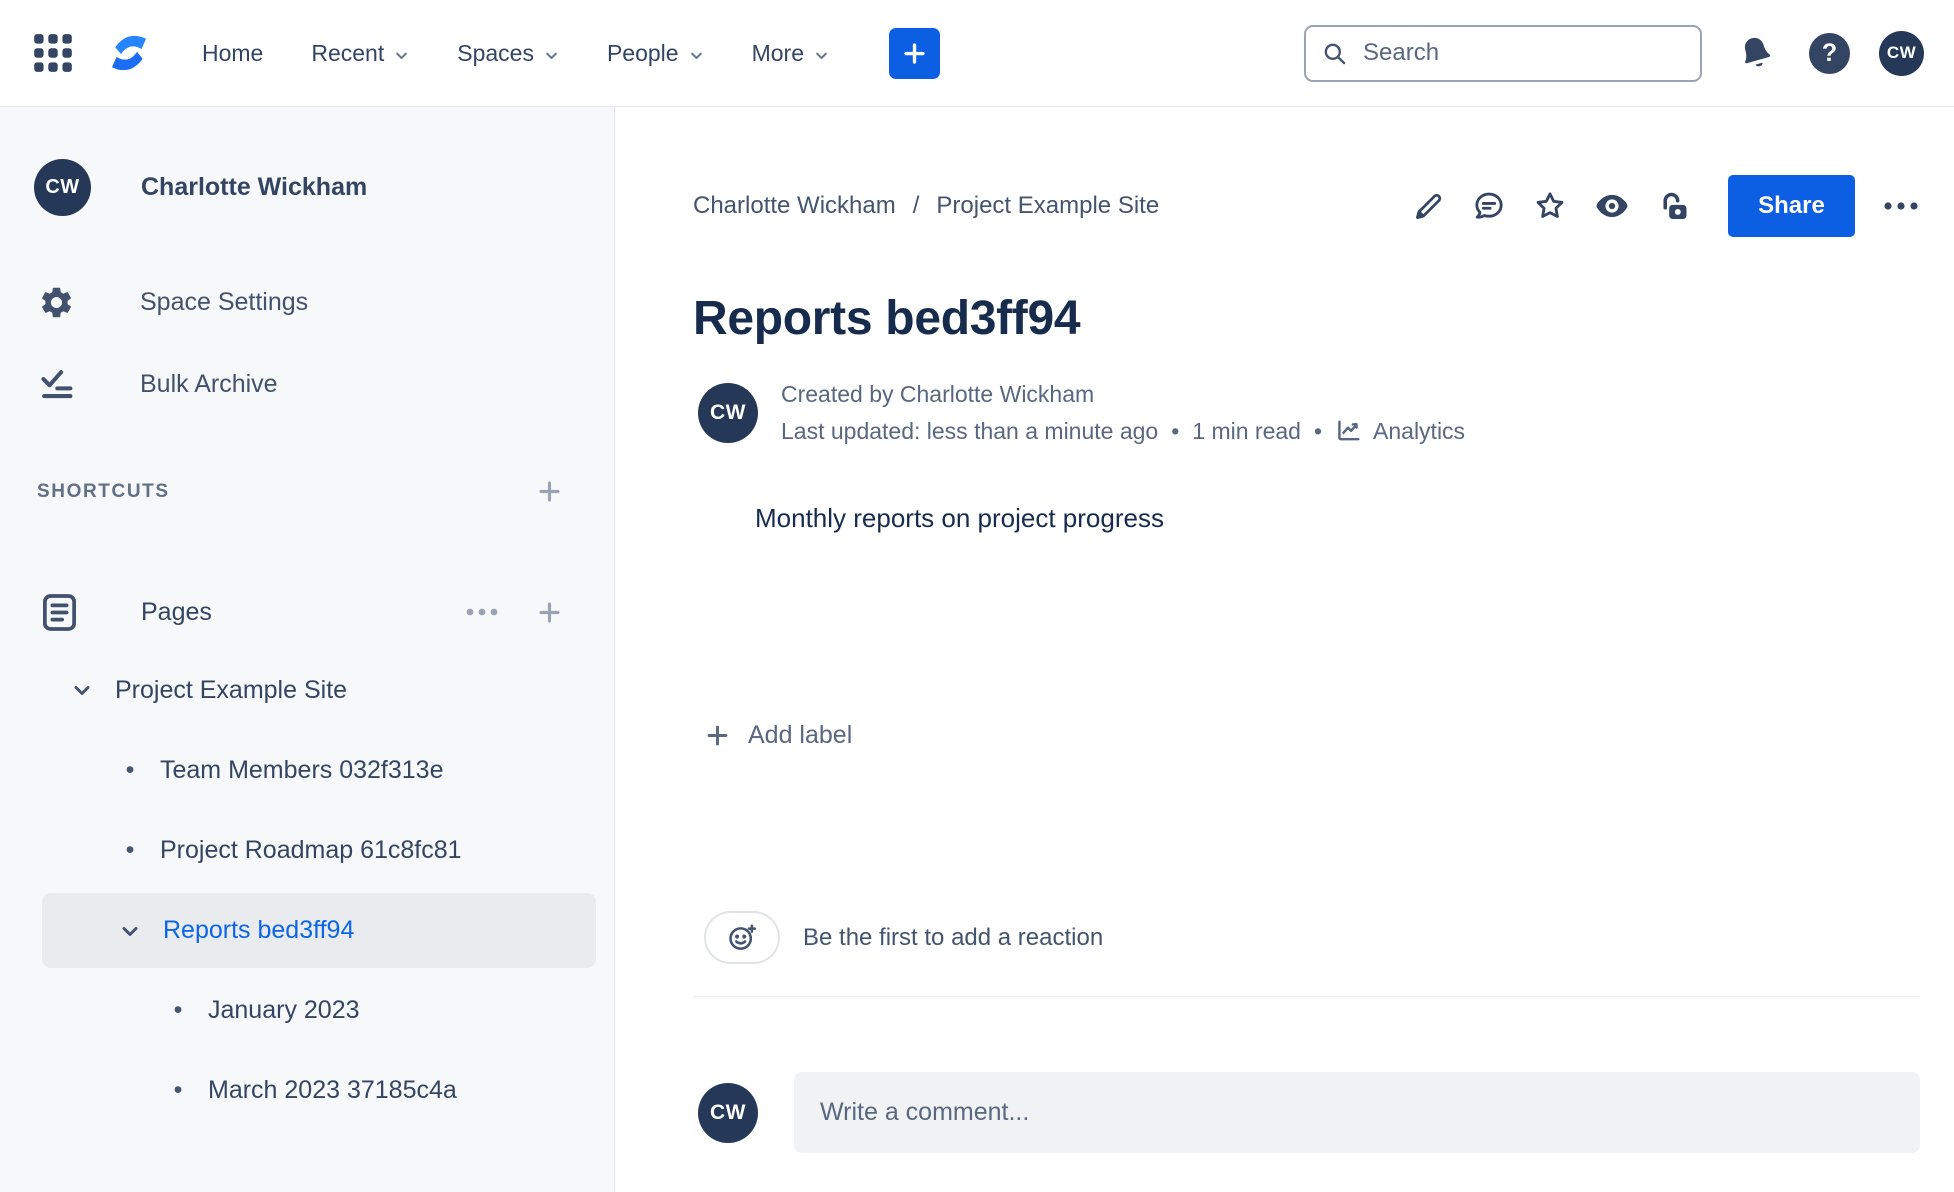 Image resolution: width=1954 pixels, height=1192 pixels. I want to click on nav-people: People, so click(655, 53).